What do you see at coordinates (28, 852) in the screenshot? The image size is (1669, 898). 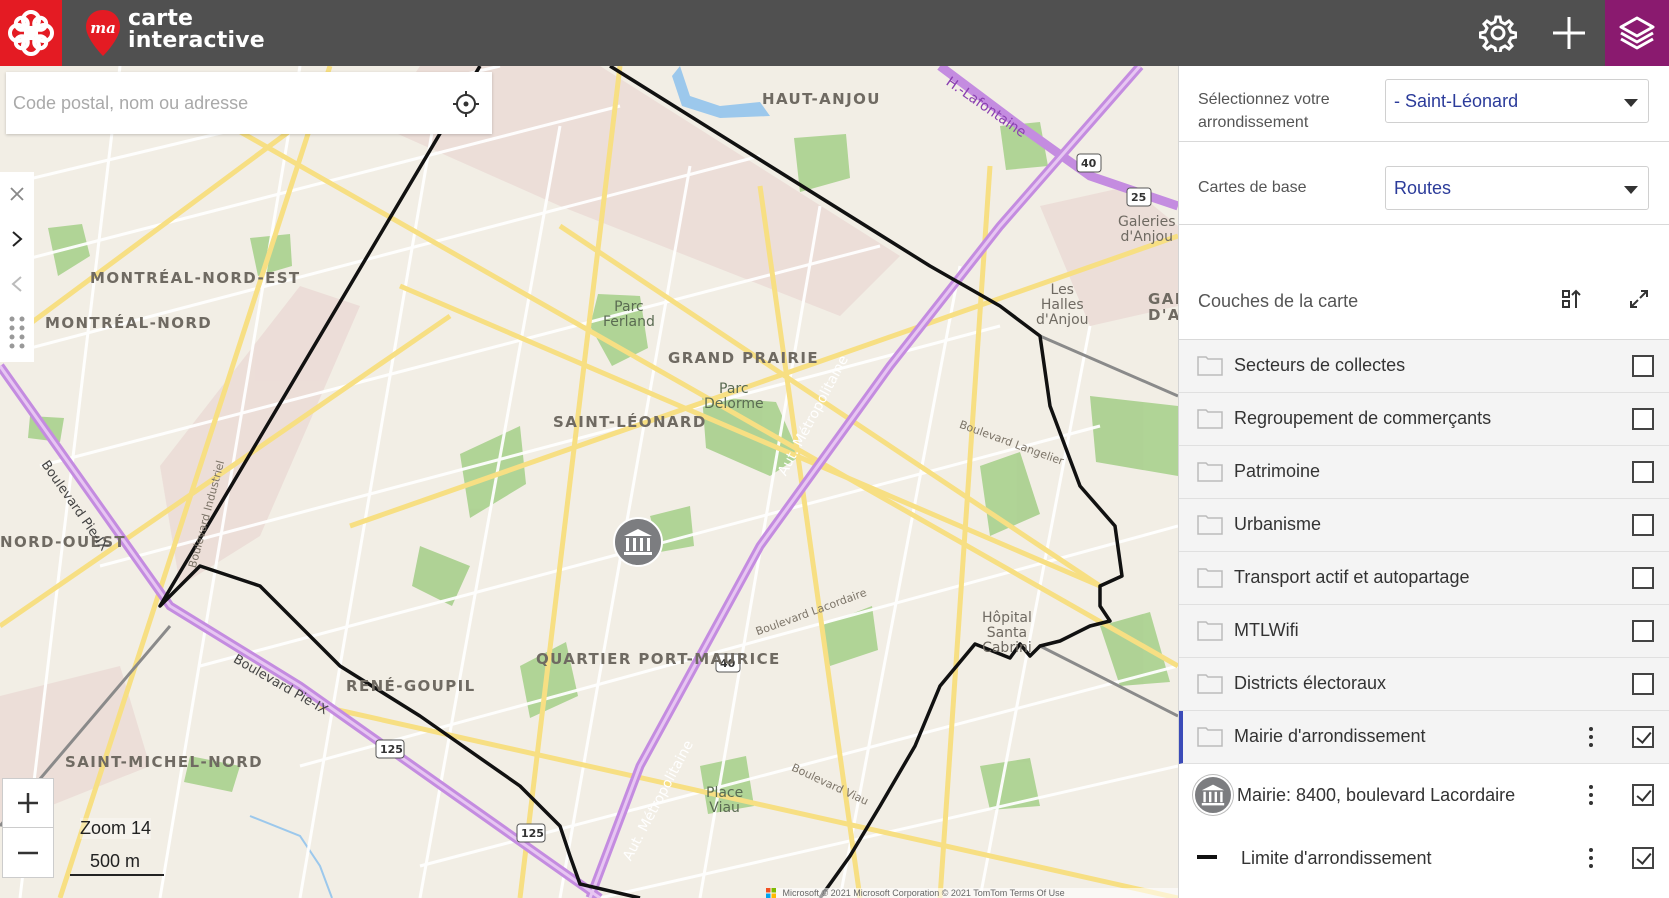 I see `zoom-out-button` at bounding box center [28, 852].